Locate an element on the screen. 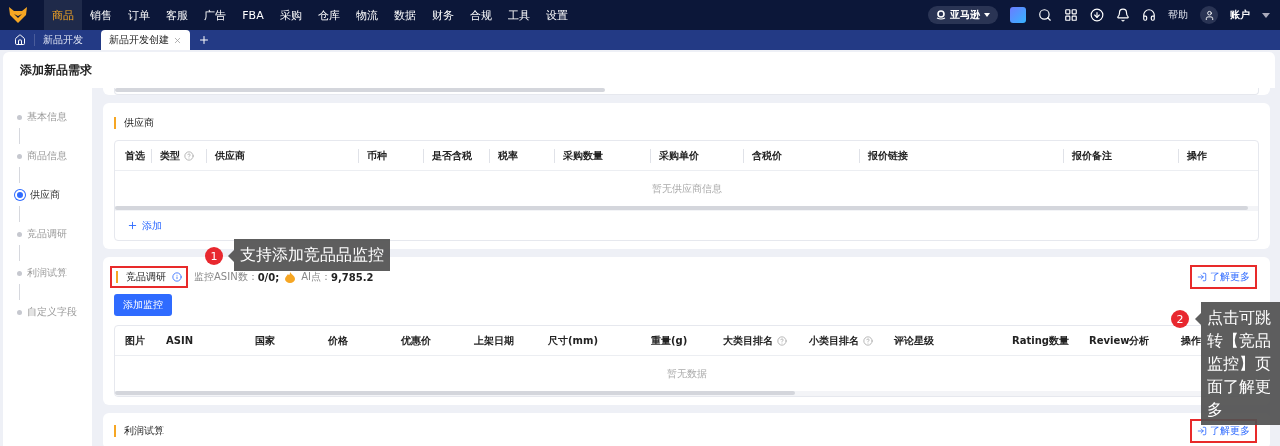 The width and height of the screenshot is (1280, 446). section-title: 供应商 is located at coordinates (134, 123).